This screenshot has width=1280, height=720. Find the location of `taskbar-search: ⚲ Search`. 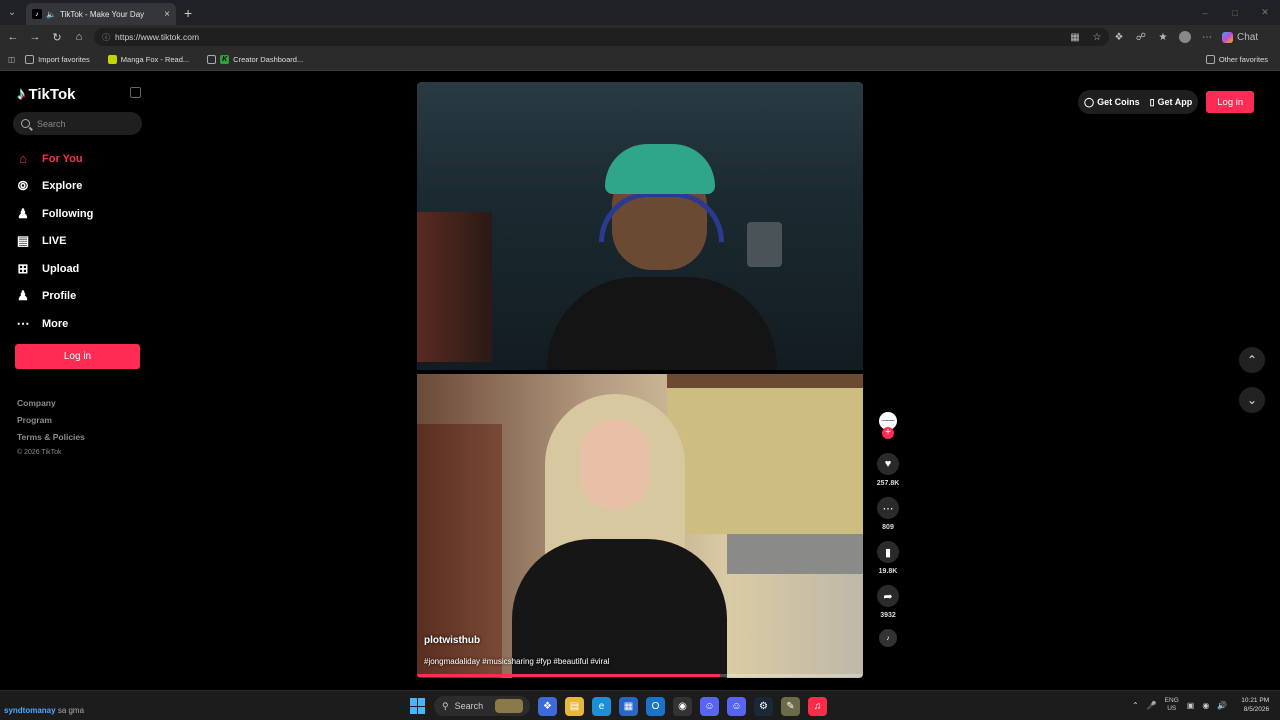

taskbar-search: ⚲ Search is located at coordinates (482, 706).